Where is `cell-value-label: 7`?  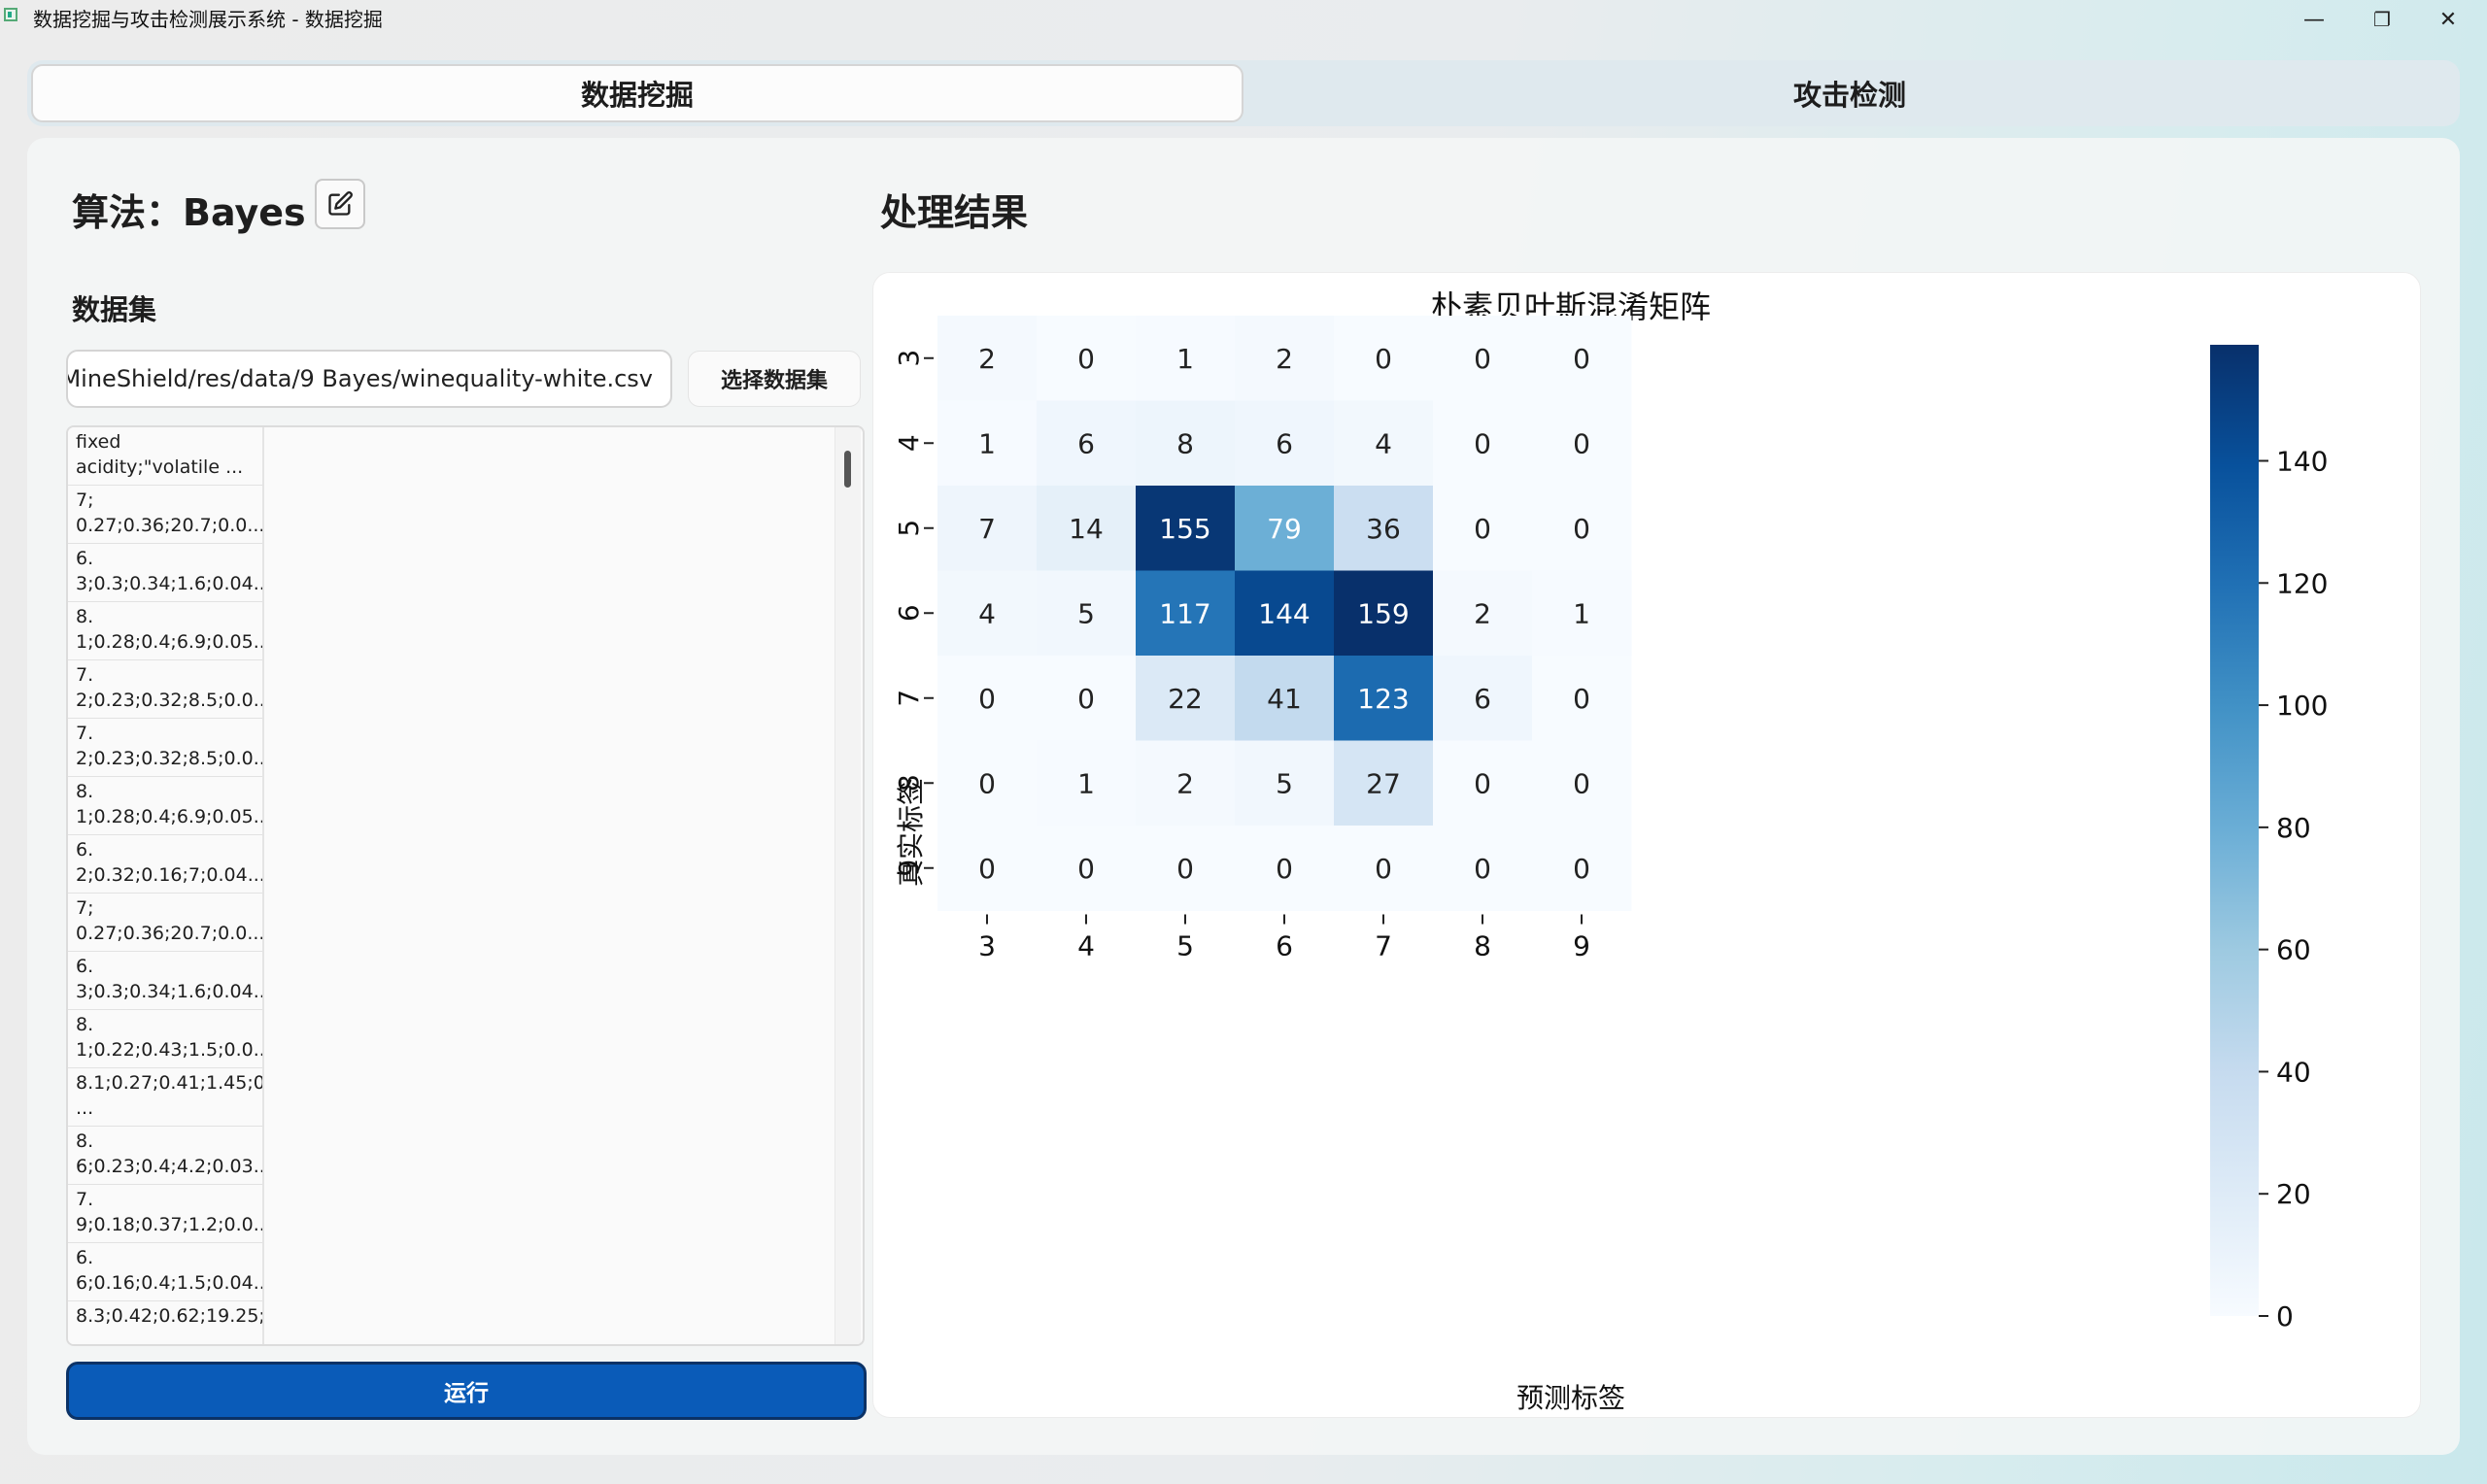
cell-value-label: 7 is located at coordinates (987, 529).